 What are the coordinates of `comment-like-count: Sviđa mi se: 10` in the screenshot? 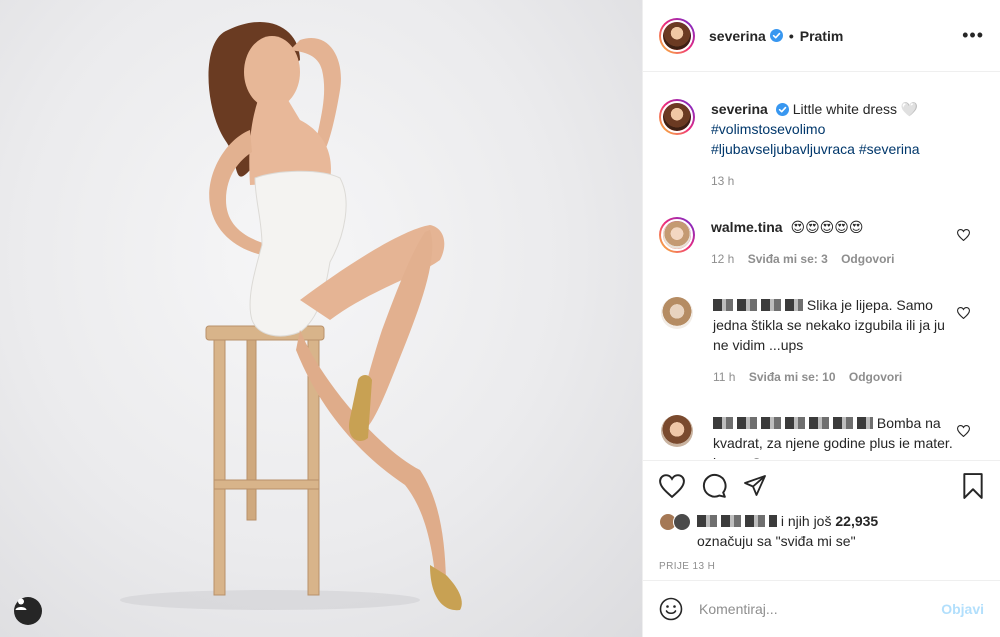 It's located at (792, 377).